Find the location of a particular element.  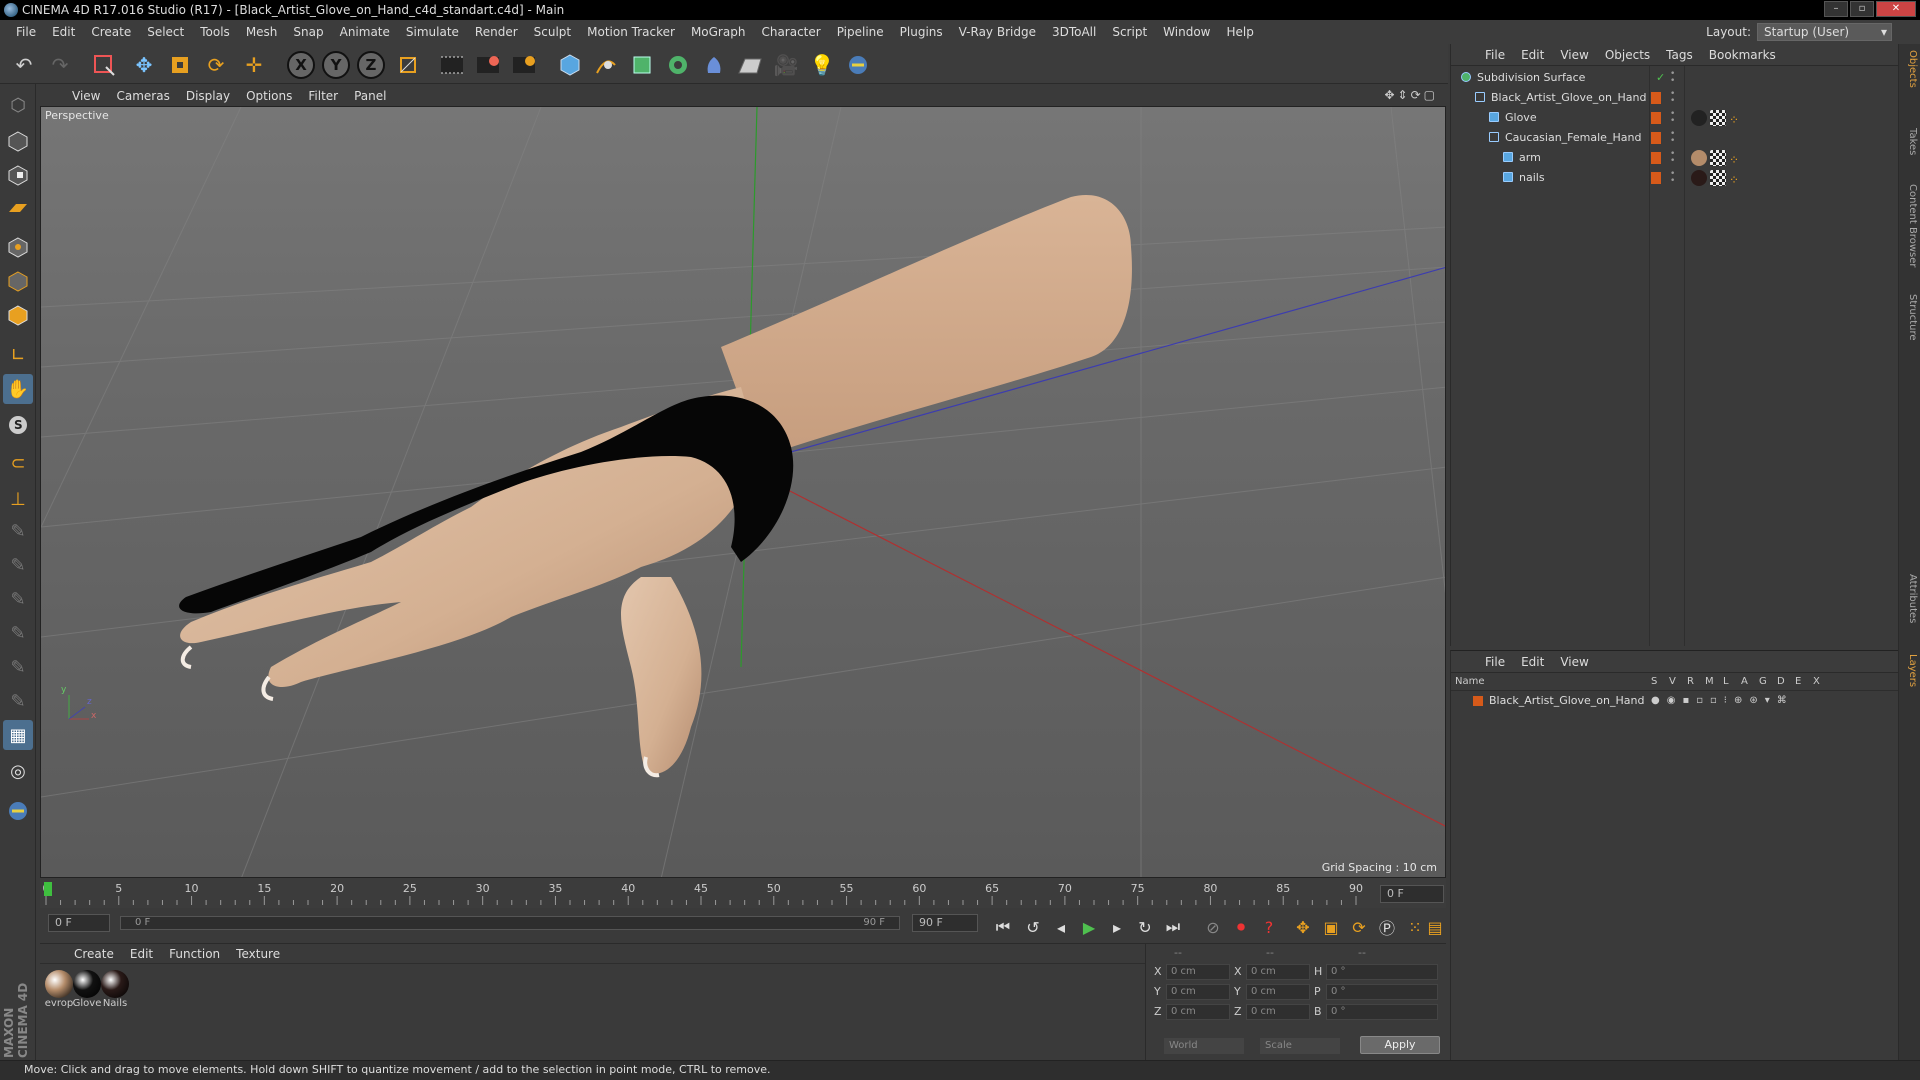

layer-column-d: D is located at coordinates (1781, 681).